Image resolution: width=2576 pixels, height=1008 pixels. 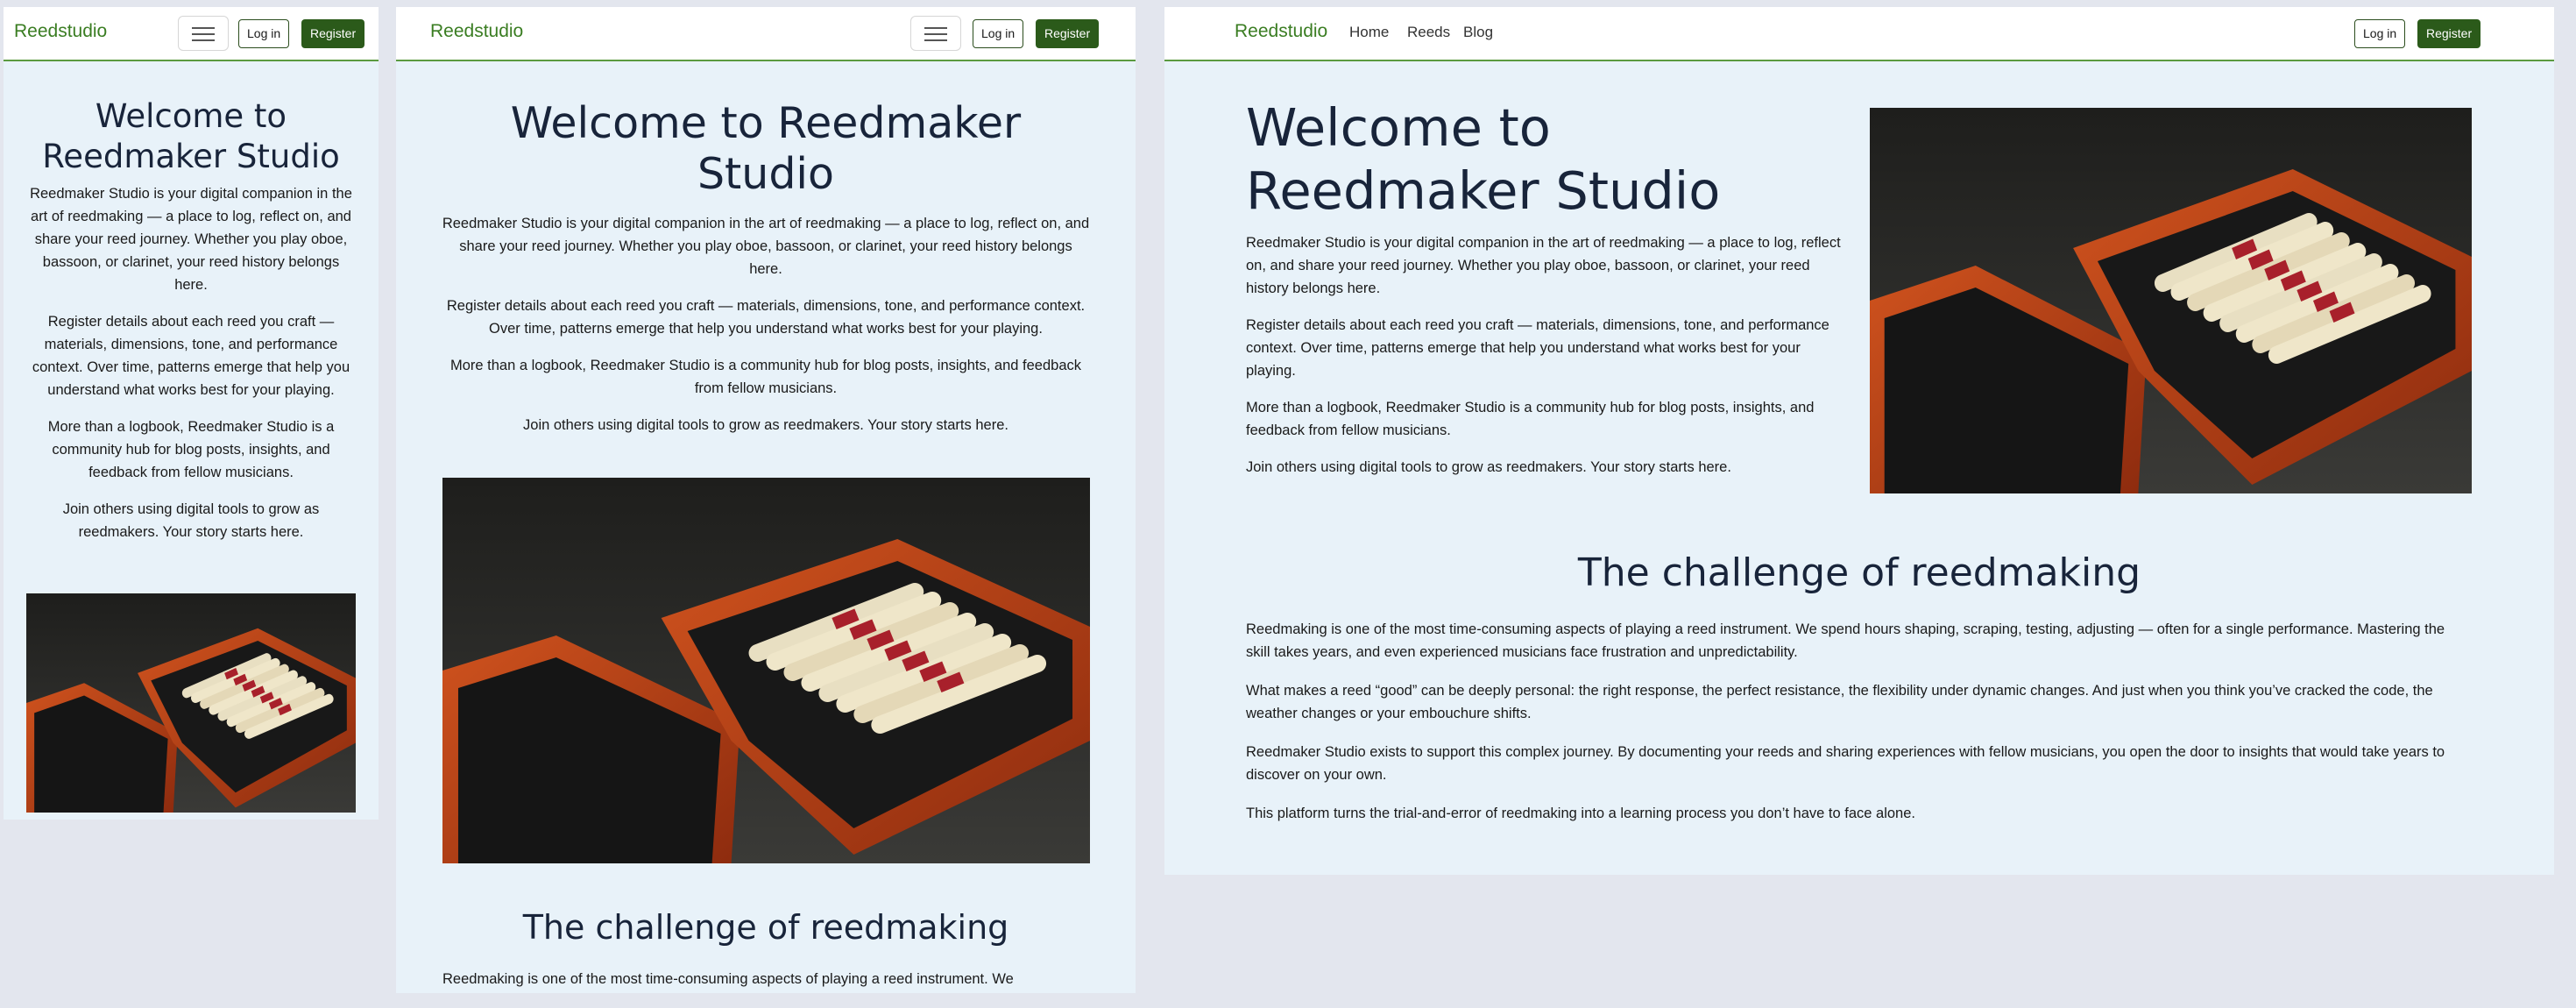 What do you see at coordinates (1369, 32) in the screenshot?
I see `nav-link-home: Home` at bounding box center [1369, 32].